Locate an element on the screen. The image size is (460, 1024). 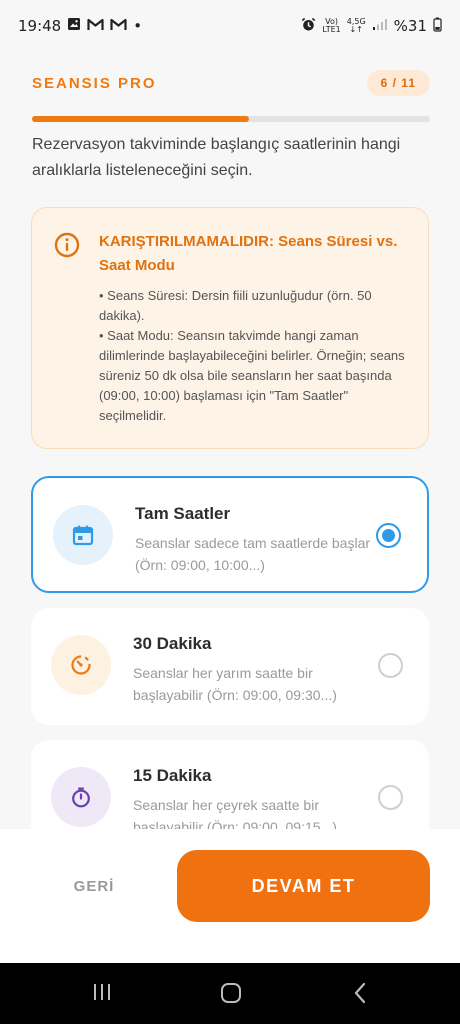
status-time: 19:48 is located at coordinates (40, 26).